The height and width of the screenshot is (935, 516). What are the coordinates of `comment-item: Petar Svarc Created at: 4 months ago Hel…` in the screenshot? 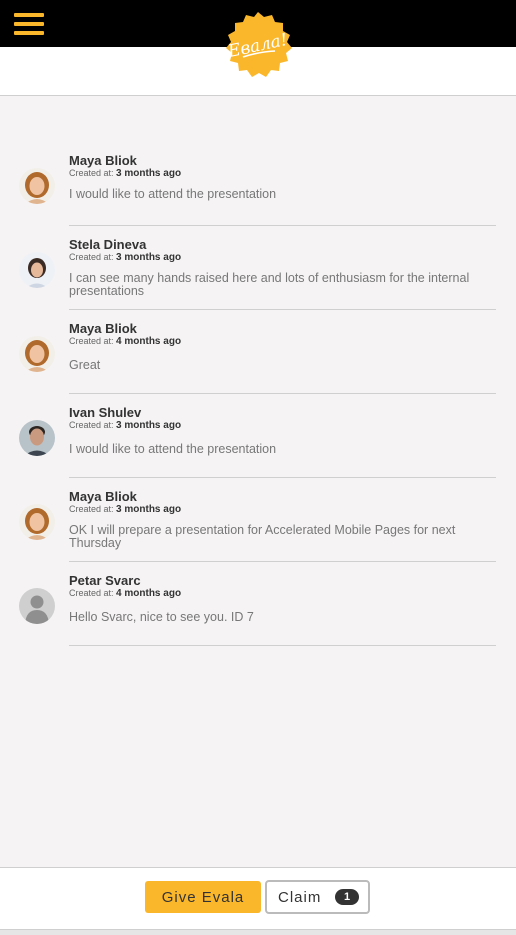 It's located at (258, 604).